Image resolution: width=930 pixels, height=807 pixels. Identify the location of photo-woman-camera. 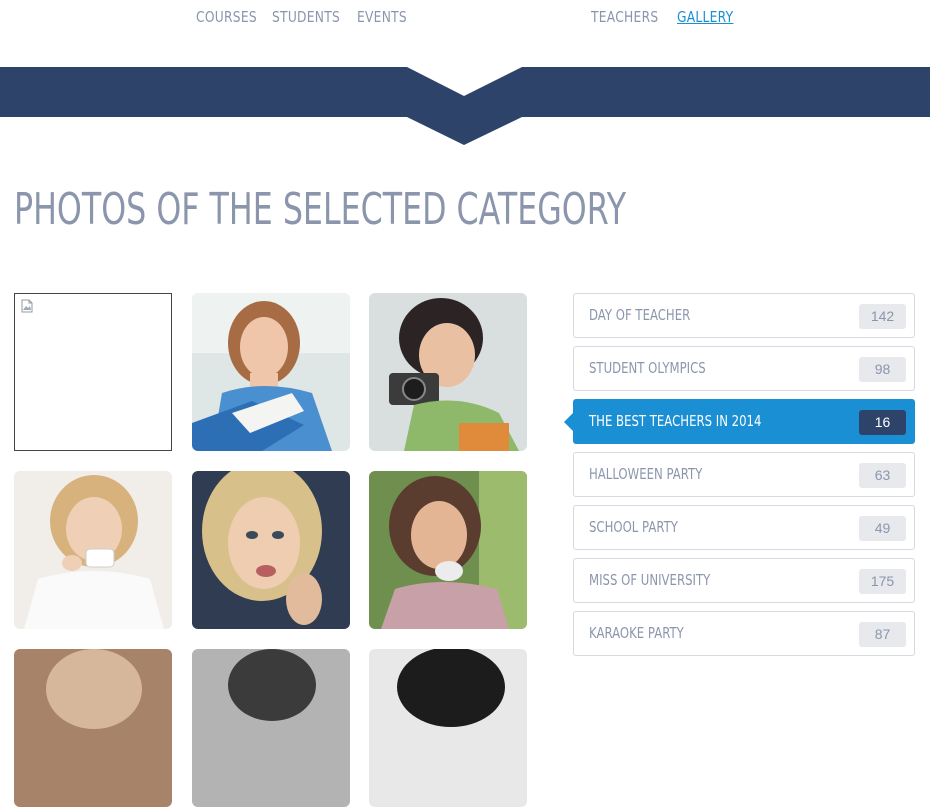
(448, 372).